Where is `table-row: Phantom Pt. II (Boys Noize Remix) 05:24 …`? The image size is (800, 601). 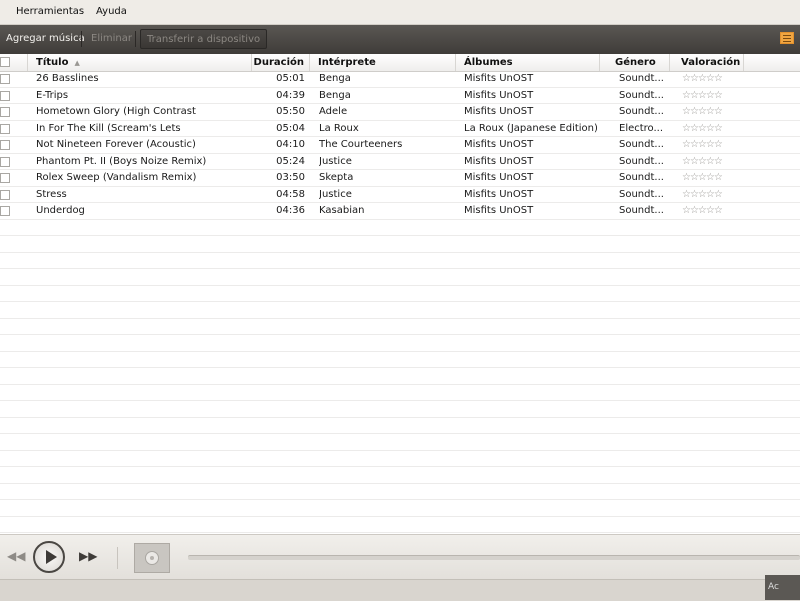 table-row: Phantom Pt. II (Boys Noize Remix) 05:24 … is located at coordinates (400, 162).